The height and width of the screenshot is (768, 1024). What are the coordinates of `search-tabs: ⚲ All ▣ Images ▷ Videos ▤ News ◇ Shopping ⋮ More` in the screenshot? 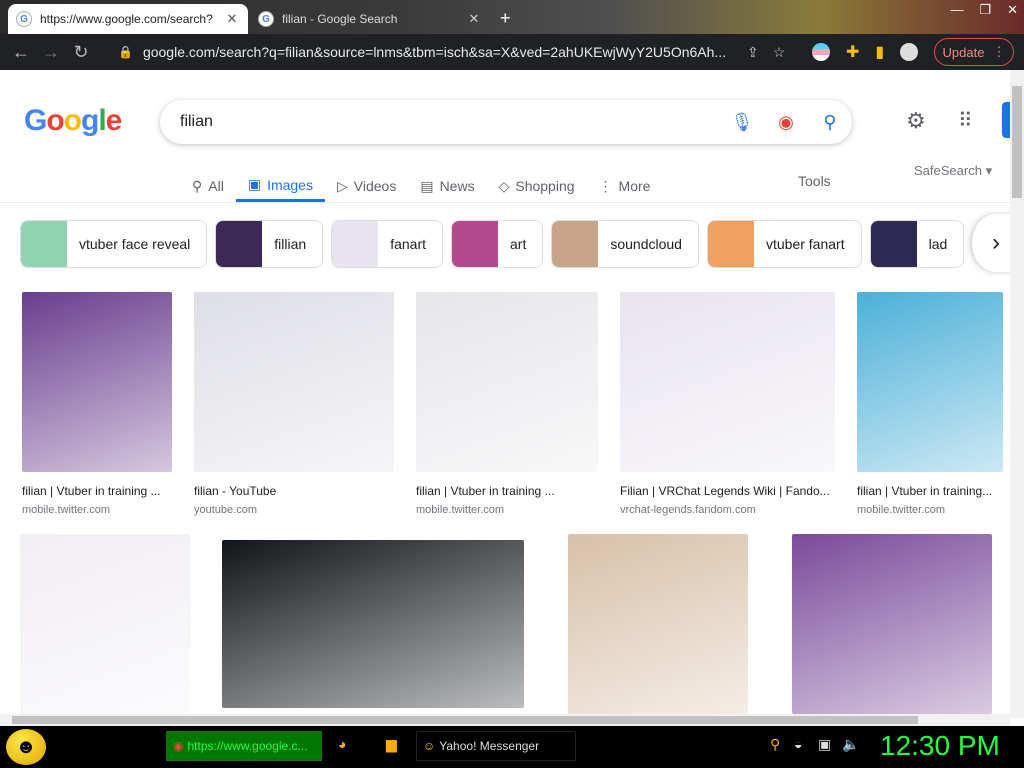 It's located at (421, 186).